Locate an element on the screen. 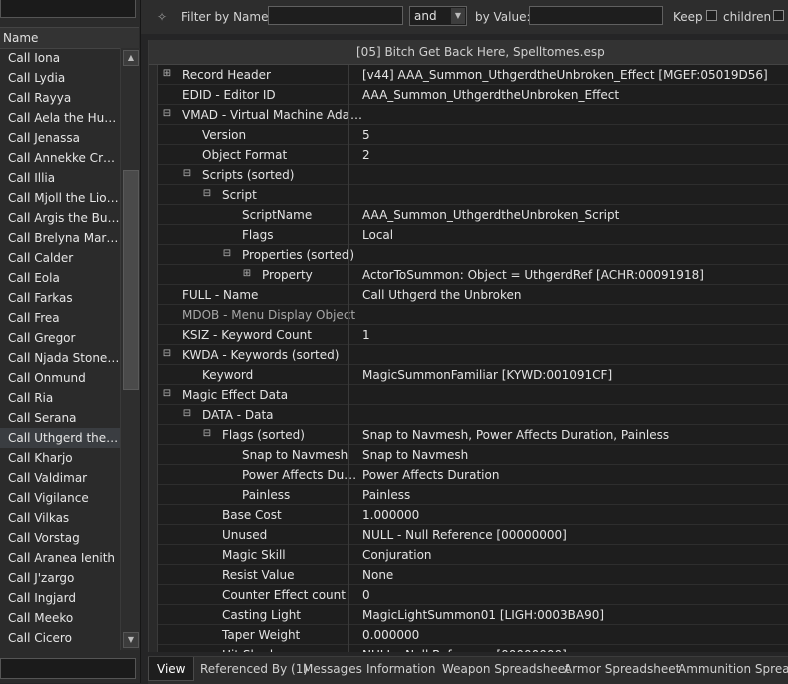 The height and width of the screenshot is (684, 788). list-item: Call Lydia is located at coordinates (60, 78).